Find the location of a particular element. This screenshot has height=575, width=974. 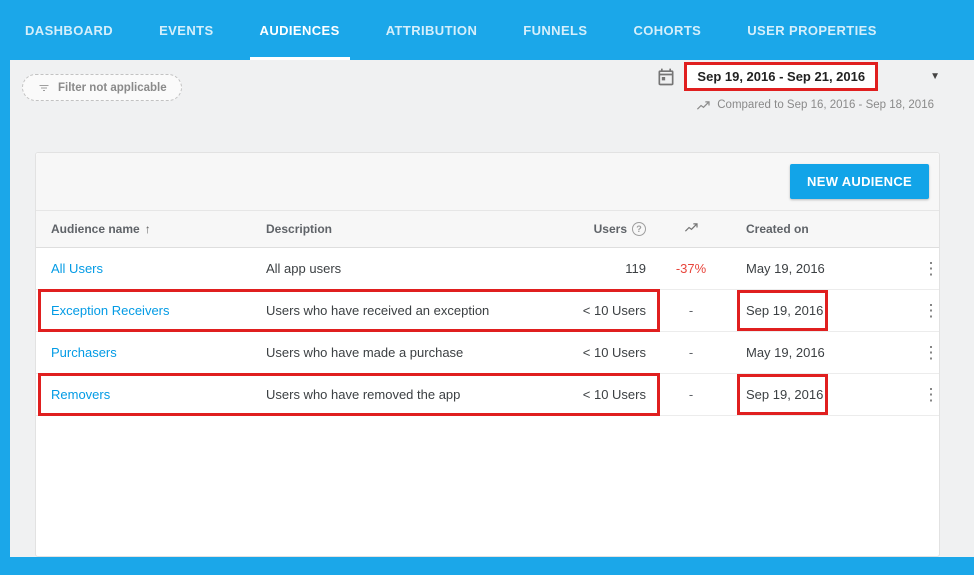

compared-to-line: Compared to Sep 16, 2016 - Sep 18, 2016 is located at coordinates (815, 105).